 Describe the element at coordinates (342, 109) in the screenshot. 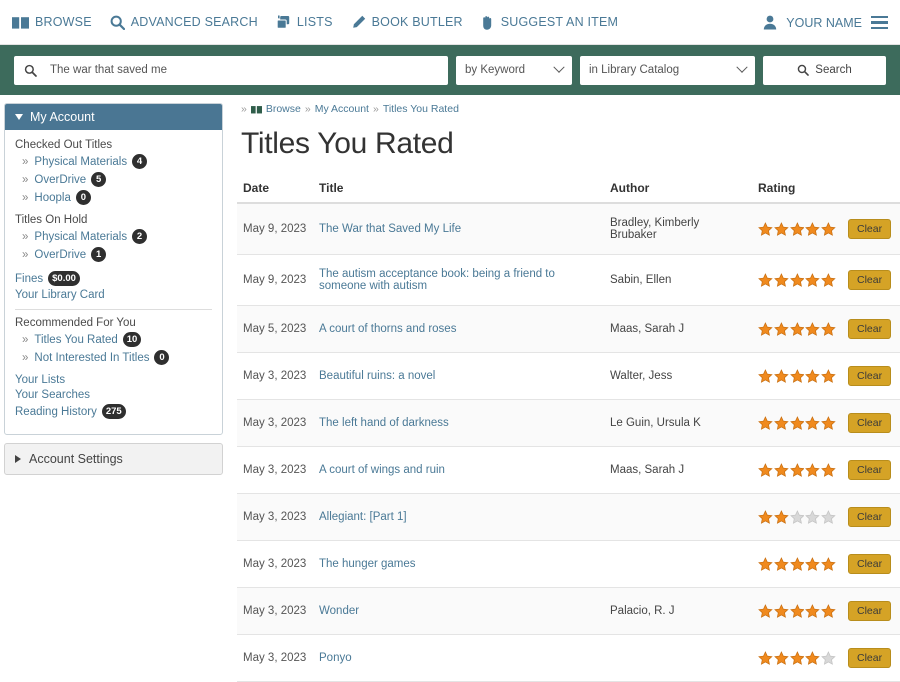

I see `breadcrumb-item-my-account: My Account` at that location.